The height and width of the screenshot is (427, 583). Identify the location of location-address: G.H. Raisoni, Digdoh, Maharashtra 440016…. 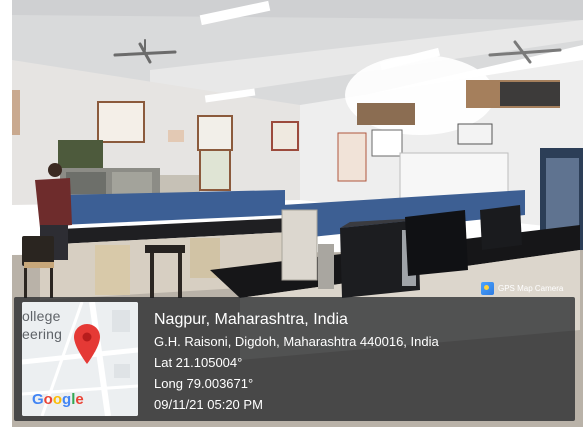
(296, 341).